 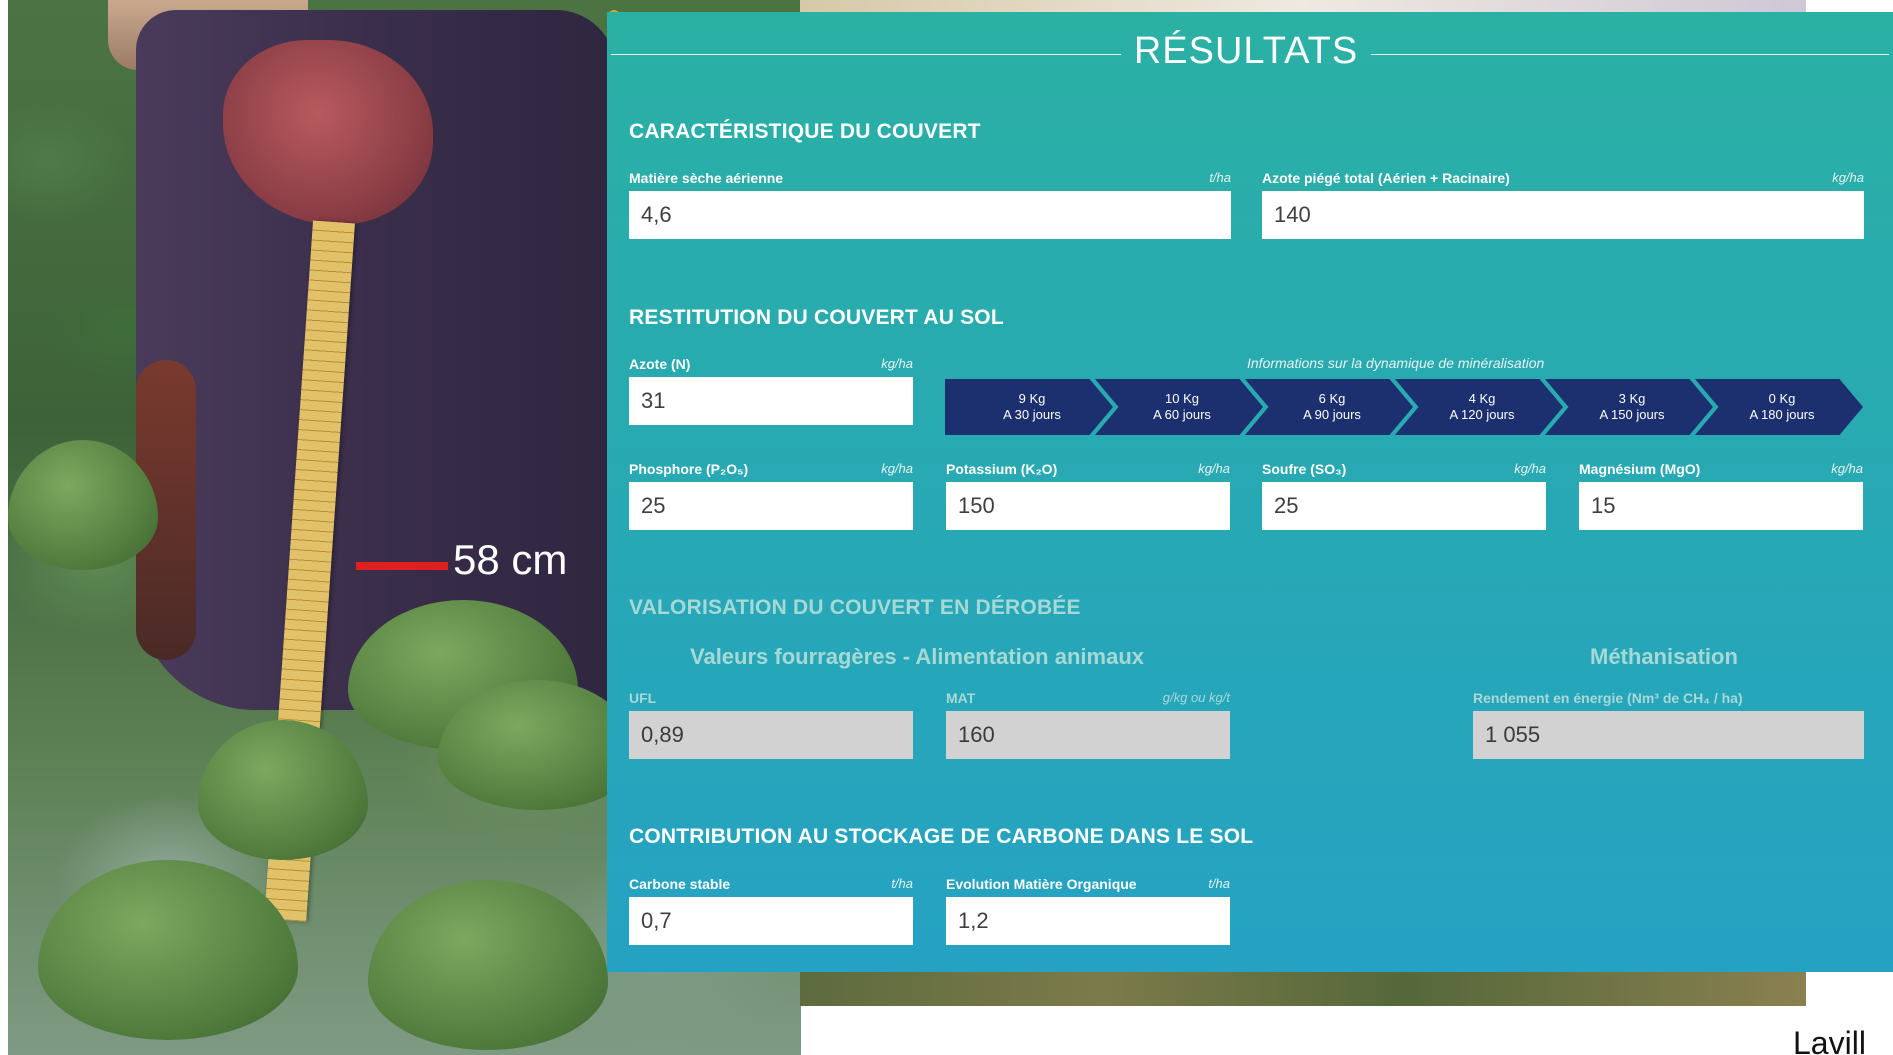 I want to click on mineralisation-step: 0 Kg A 180 jours, so click(x=1779, y=407).